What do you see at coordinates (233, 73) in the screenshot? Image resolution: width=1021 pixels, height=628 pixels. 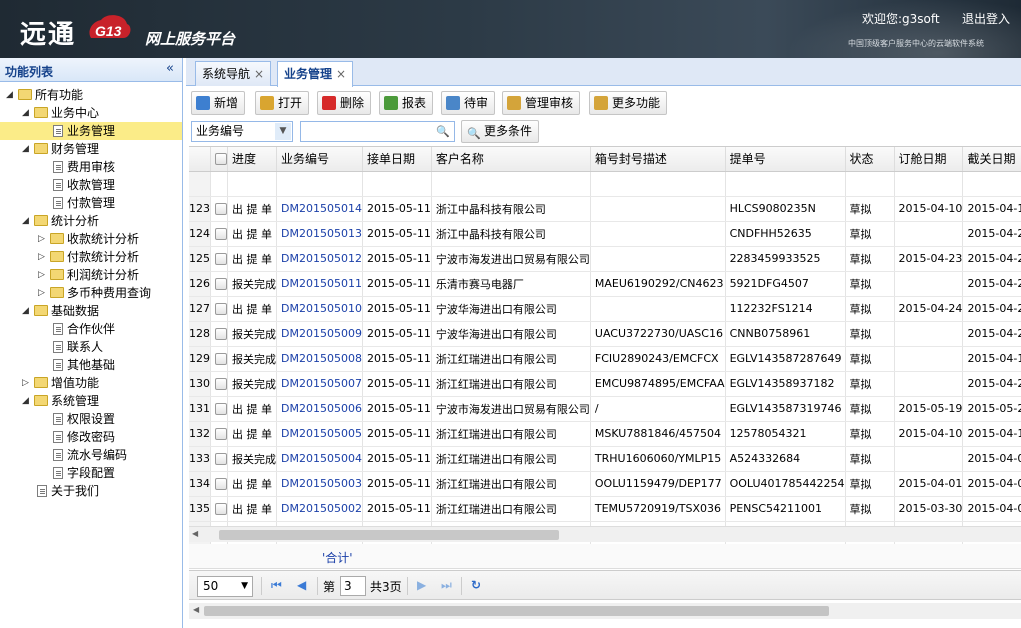 I see `tab-system-nav: 系统导航 ×` at bounding box center [233, 73].